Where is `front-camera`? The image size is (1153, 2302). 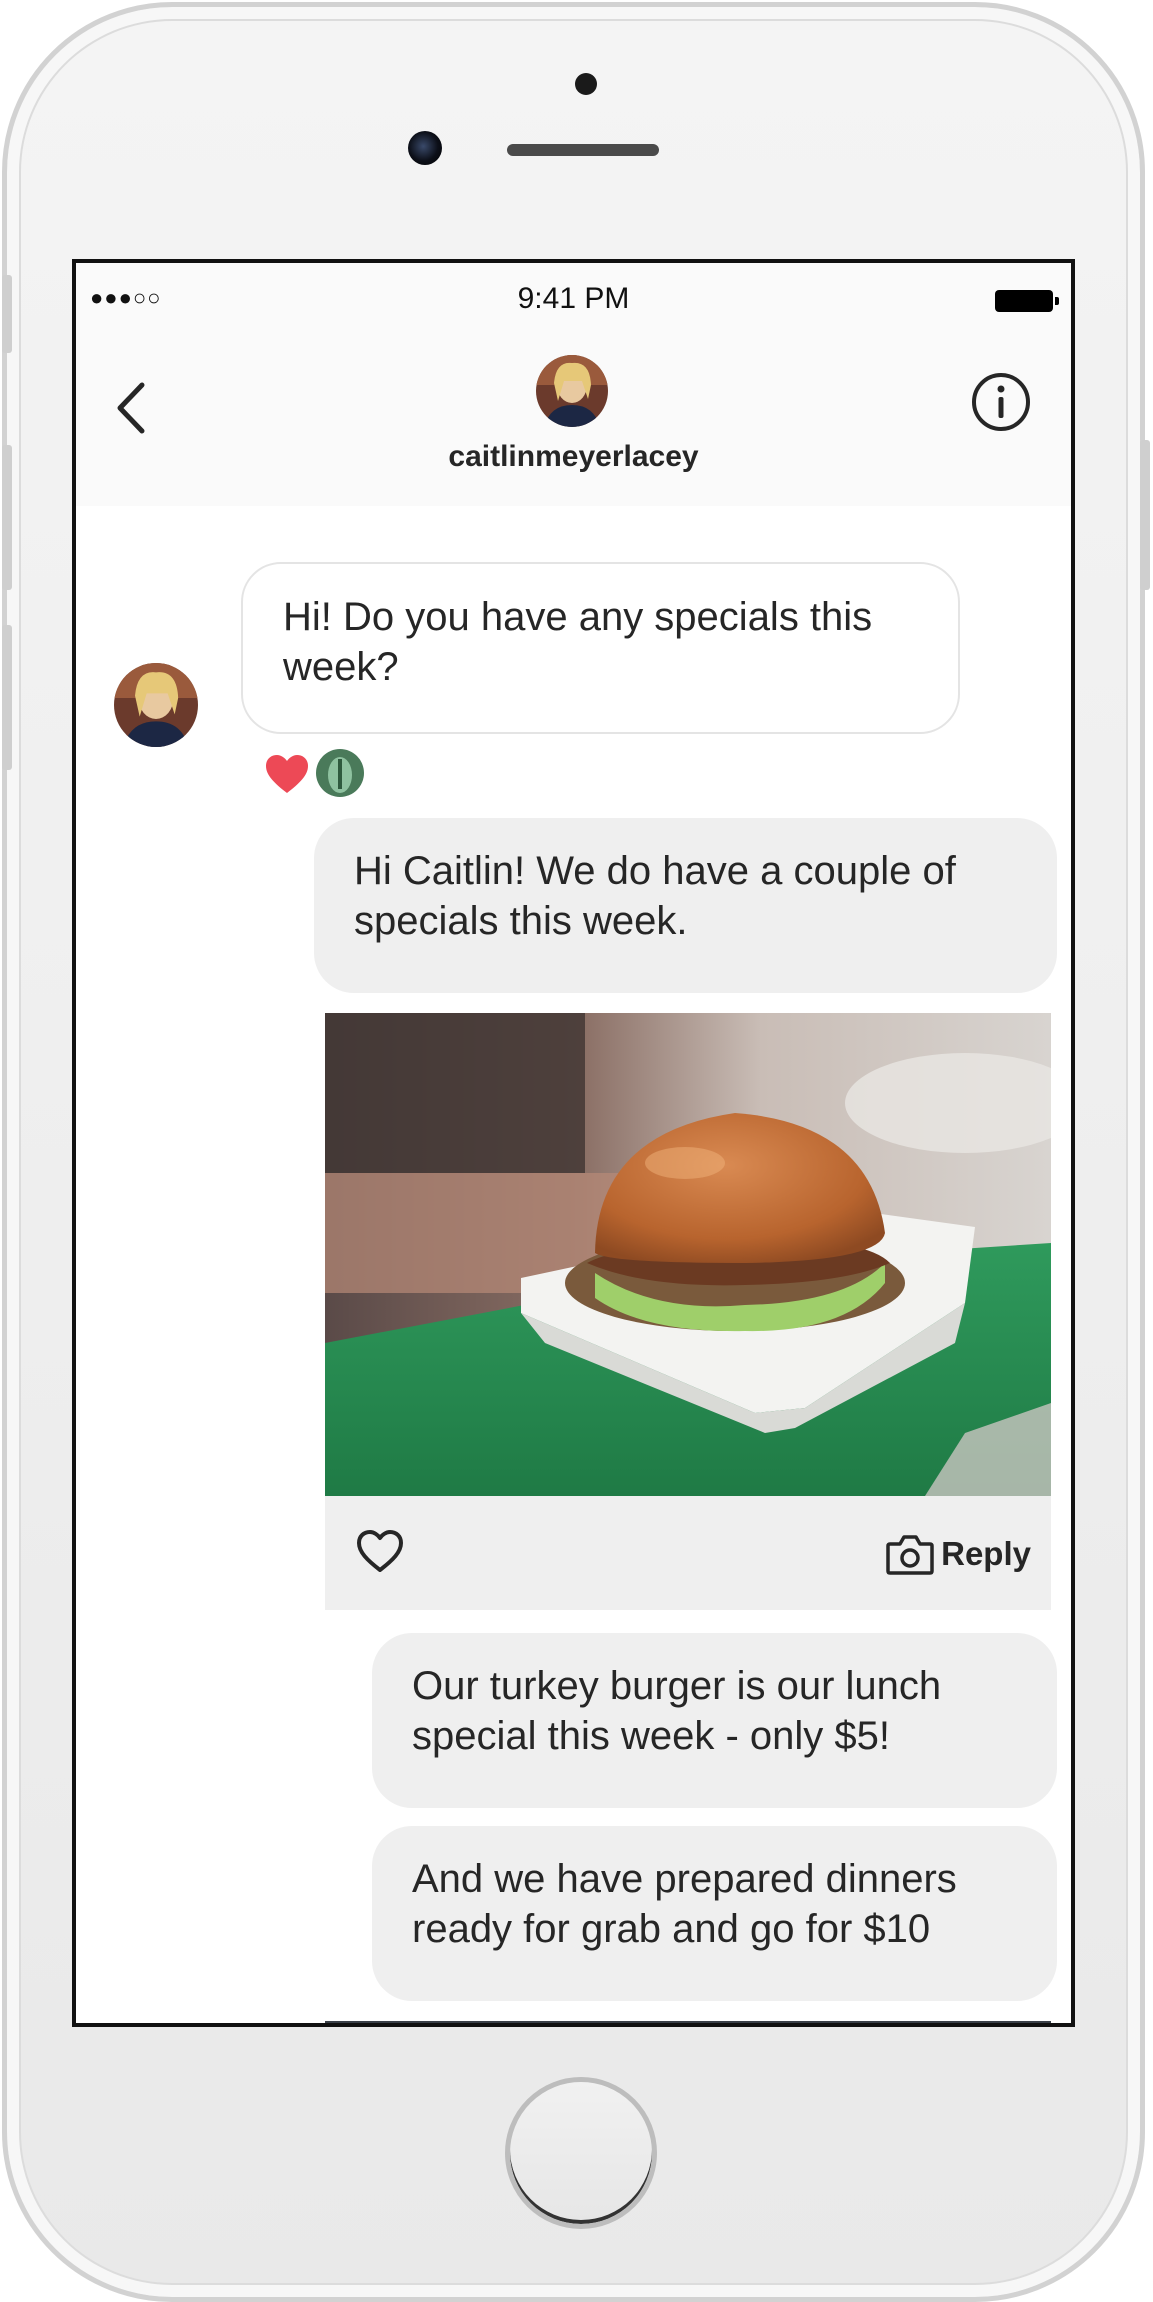 front-camera is located at coordinates (425, 148).